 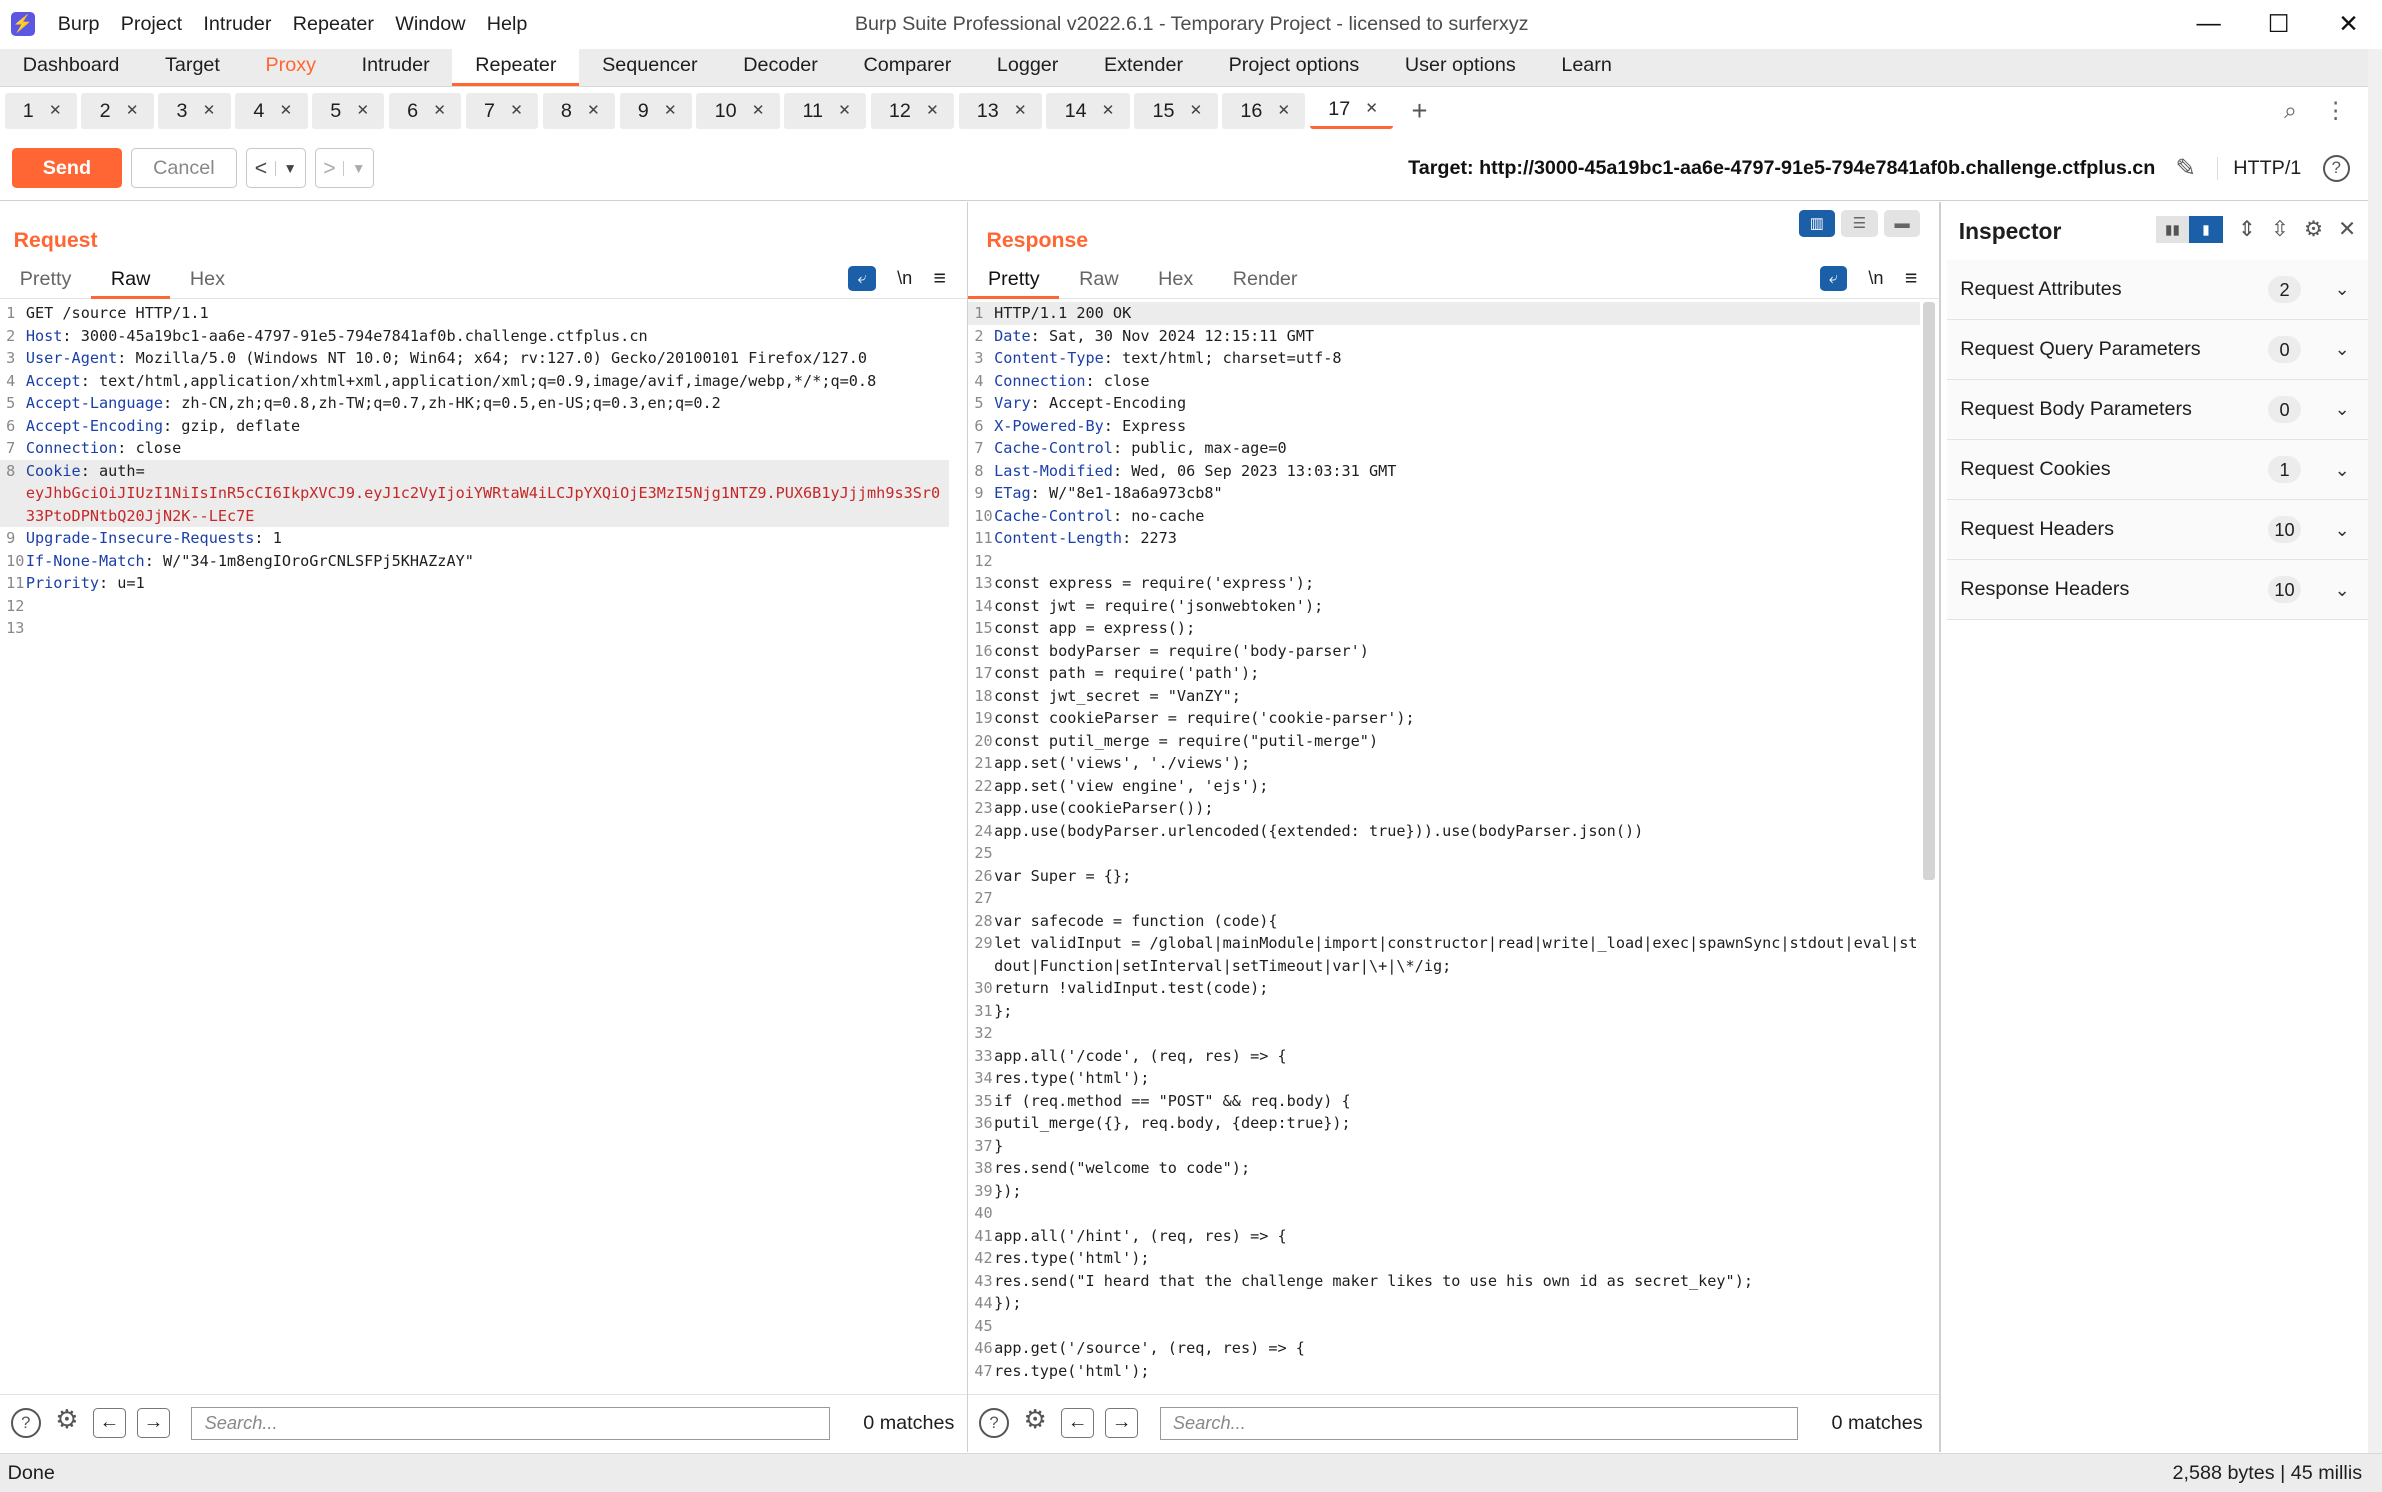 I want to click on expand-all-icon: ⇕, so click(x=2247, y=229).